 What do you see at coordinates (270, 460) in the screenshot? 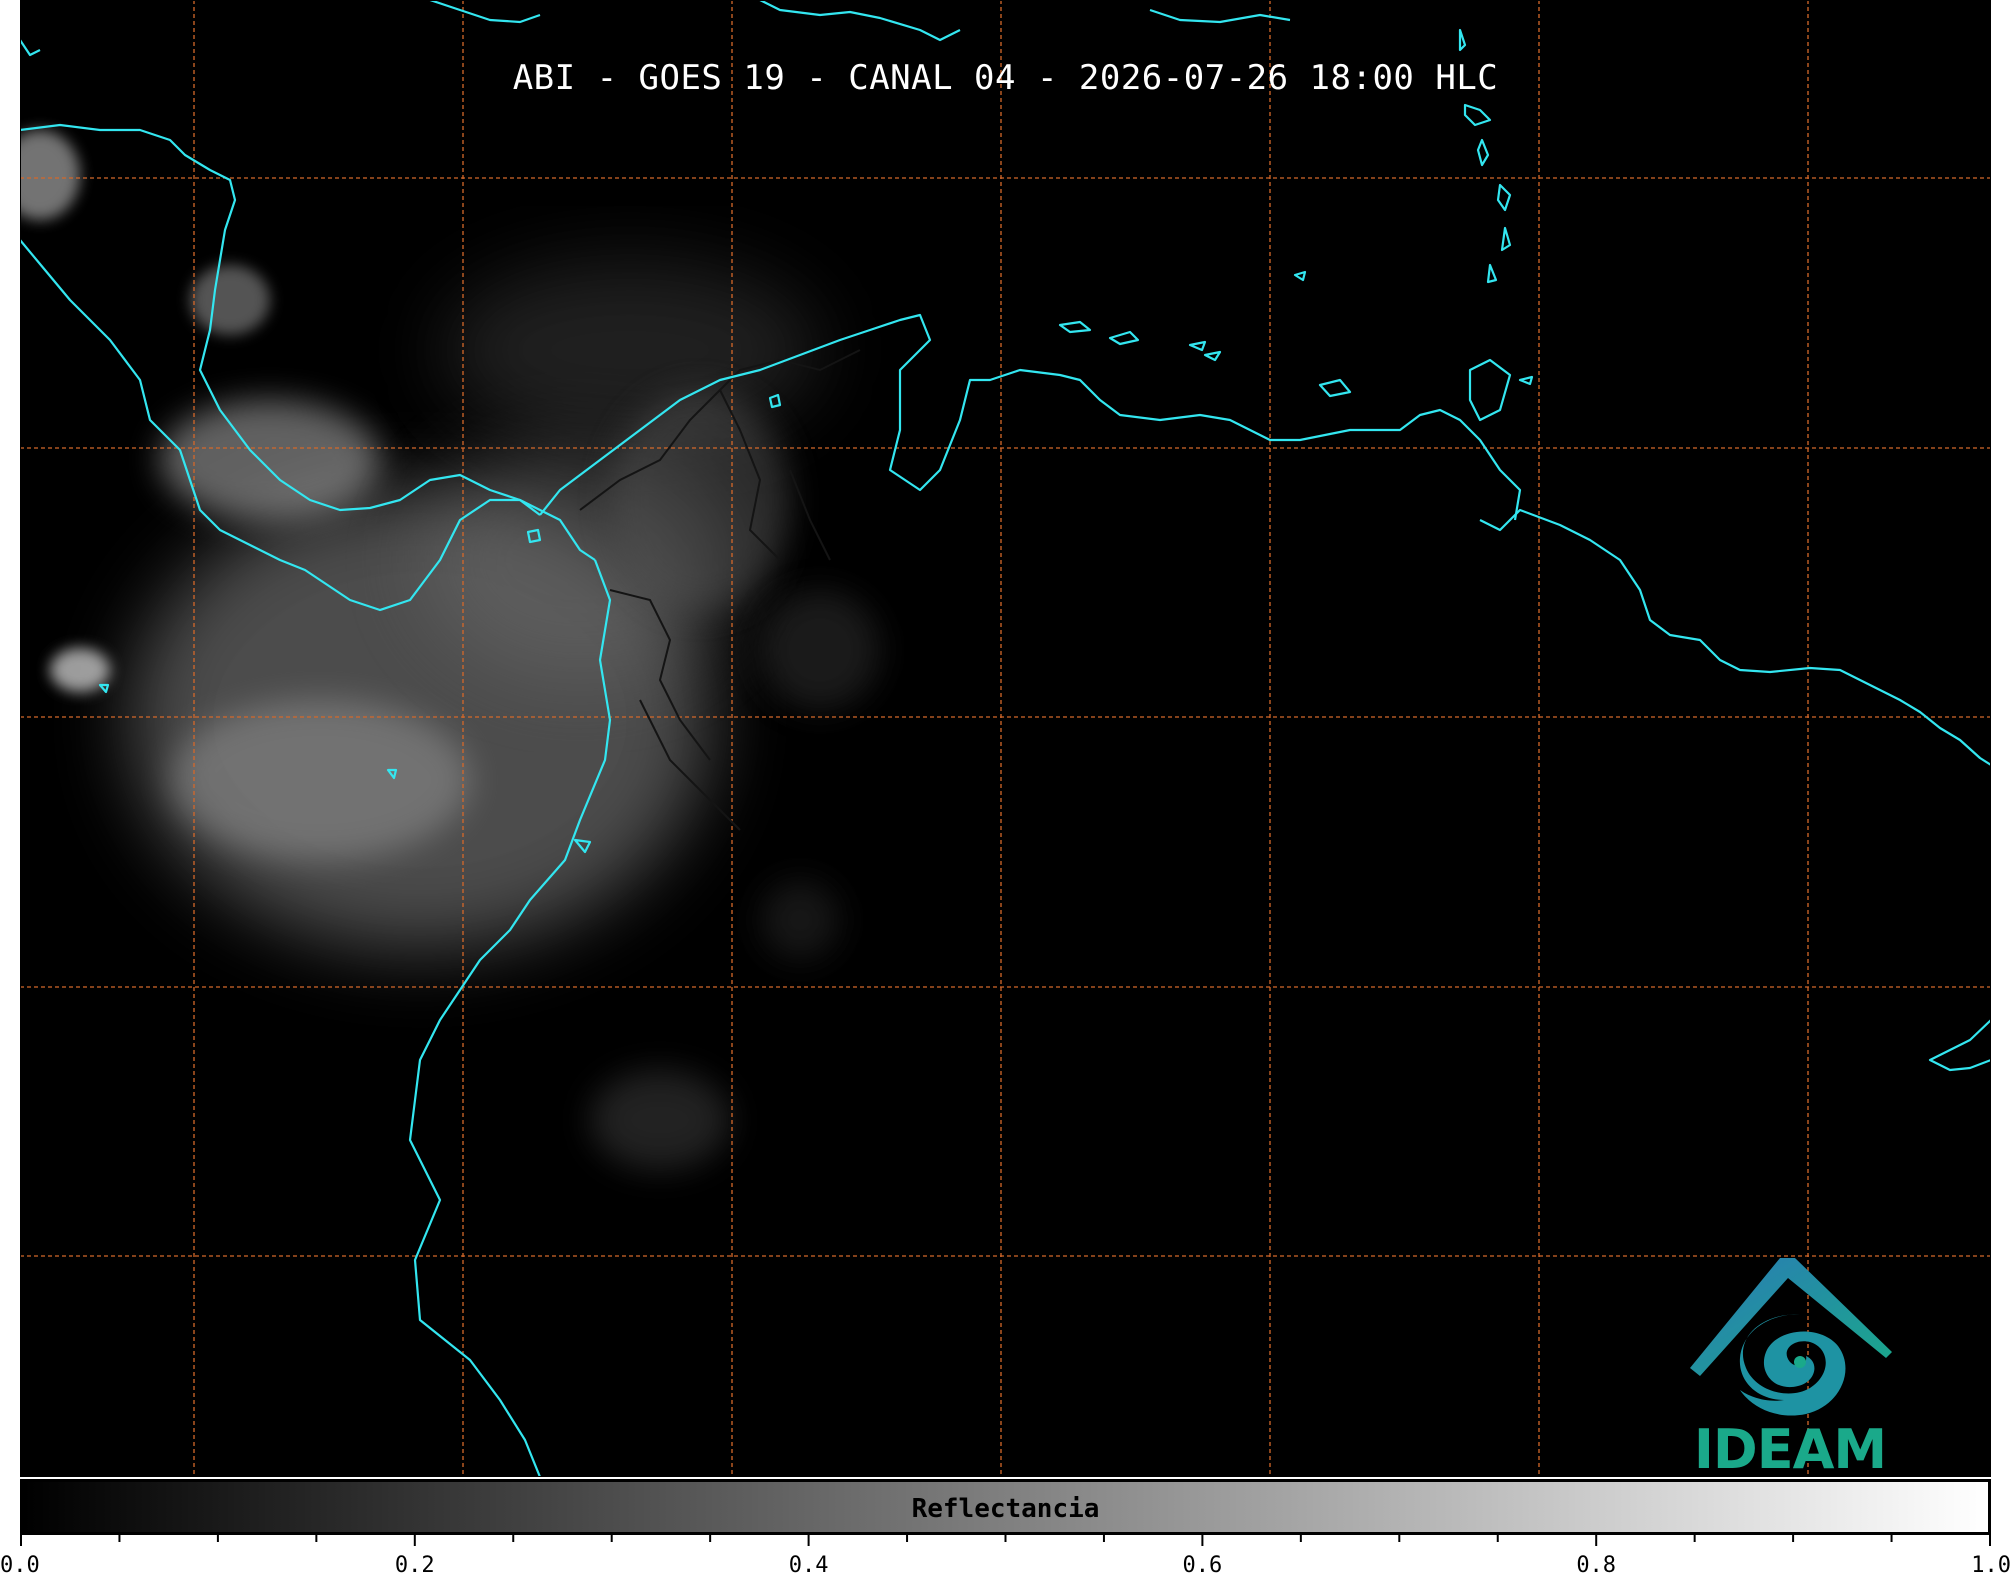
I see `cloud-mass-costa-rica` at bounding box center [270, 460].